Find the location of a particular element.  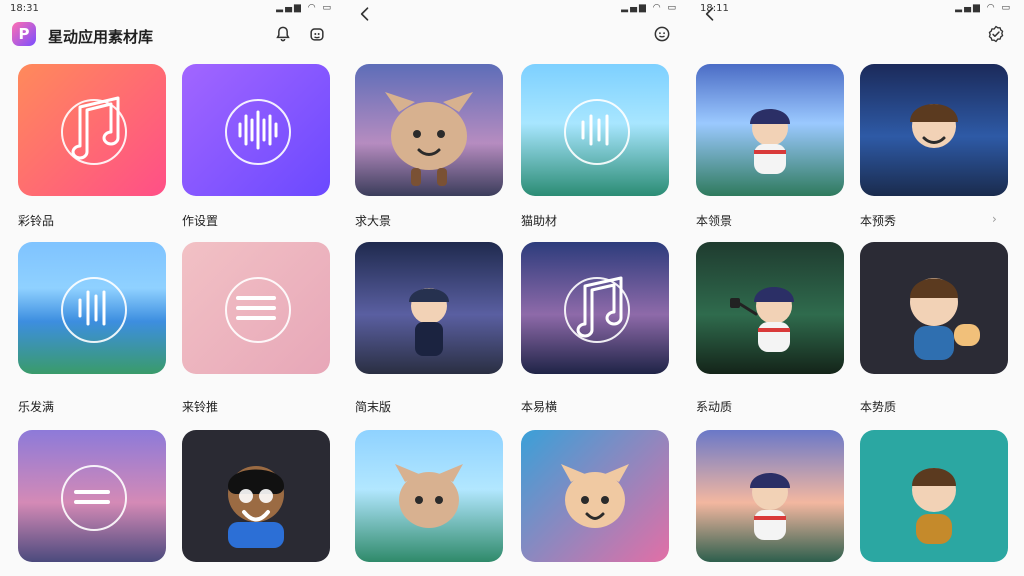

tile-character-mountain is located at coordinates (770, 130).